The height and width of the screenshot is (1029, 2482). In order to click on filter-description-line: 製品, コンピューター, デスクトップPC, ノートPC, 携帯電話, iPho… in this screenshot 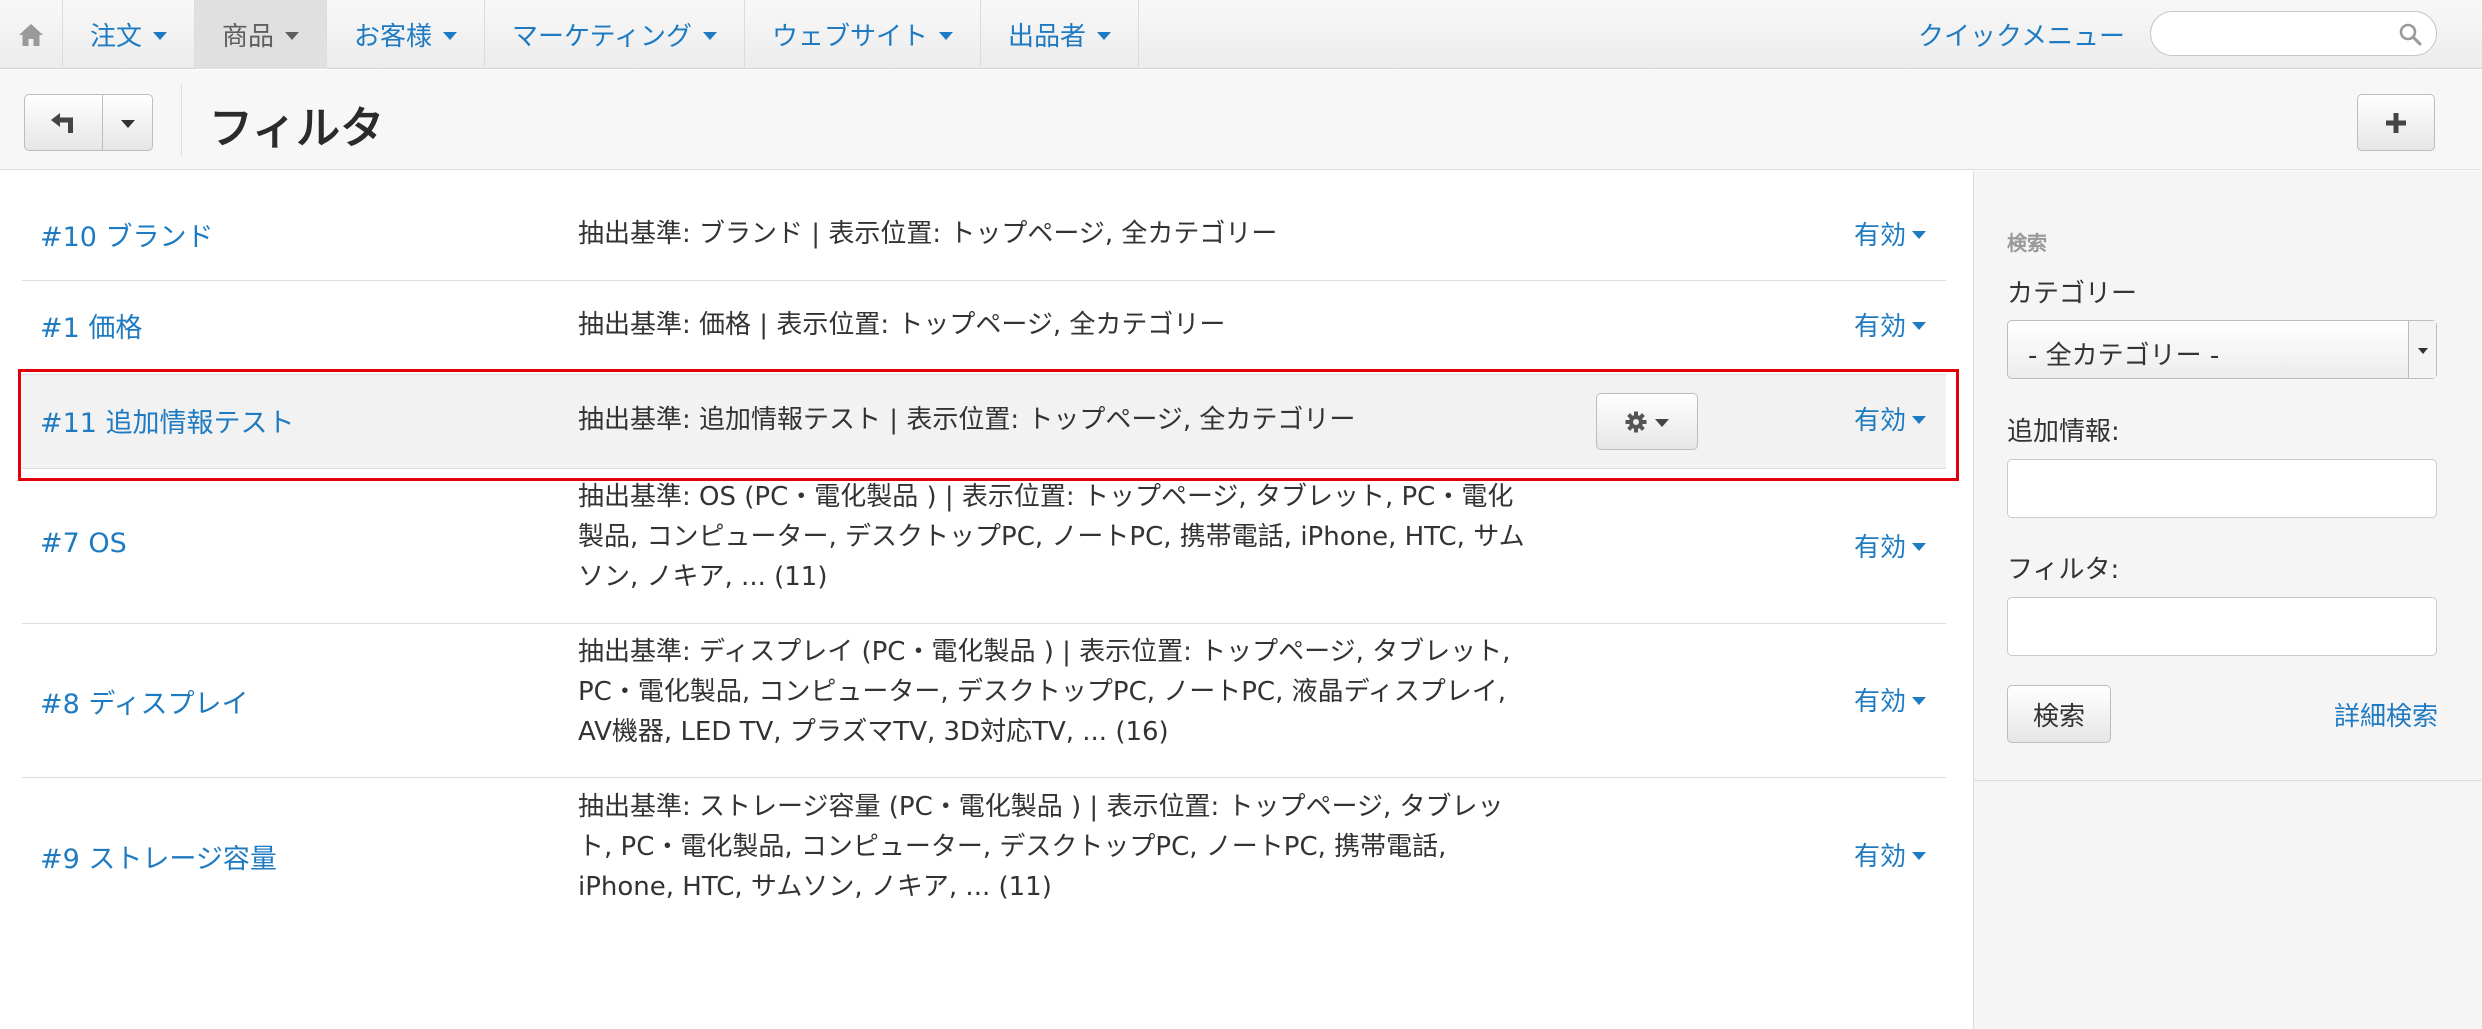, I will do `click(1051, 537)`.